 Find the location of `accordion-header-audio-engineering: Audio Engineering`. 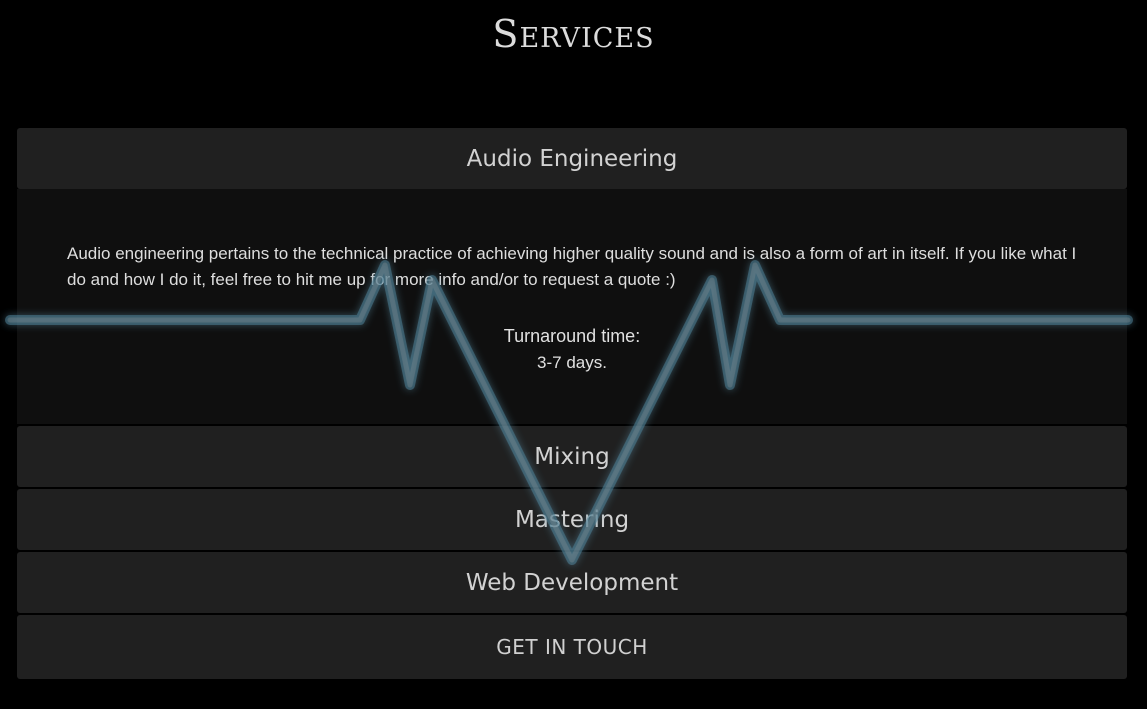

accordion-header-audio-engineering: Audio Engineering is located at coordinates (572, 158).